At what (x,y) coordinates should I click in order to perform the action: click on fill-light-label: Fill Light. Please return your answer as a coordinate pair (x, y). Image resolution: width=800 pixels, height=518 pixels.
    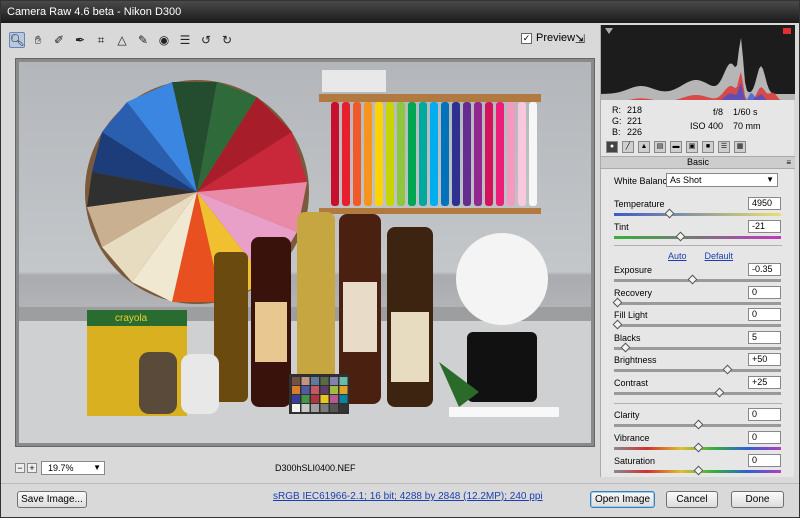
    Looking at the image, I should click on (631, 315).